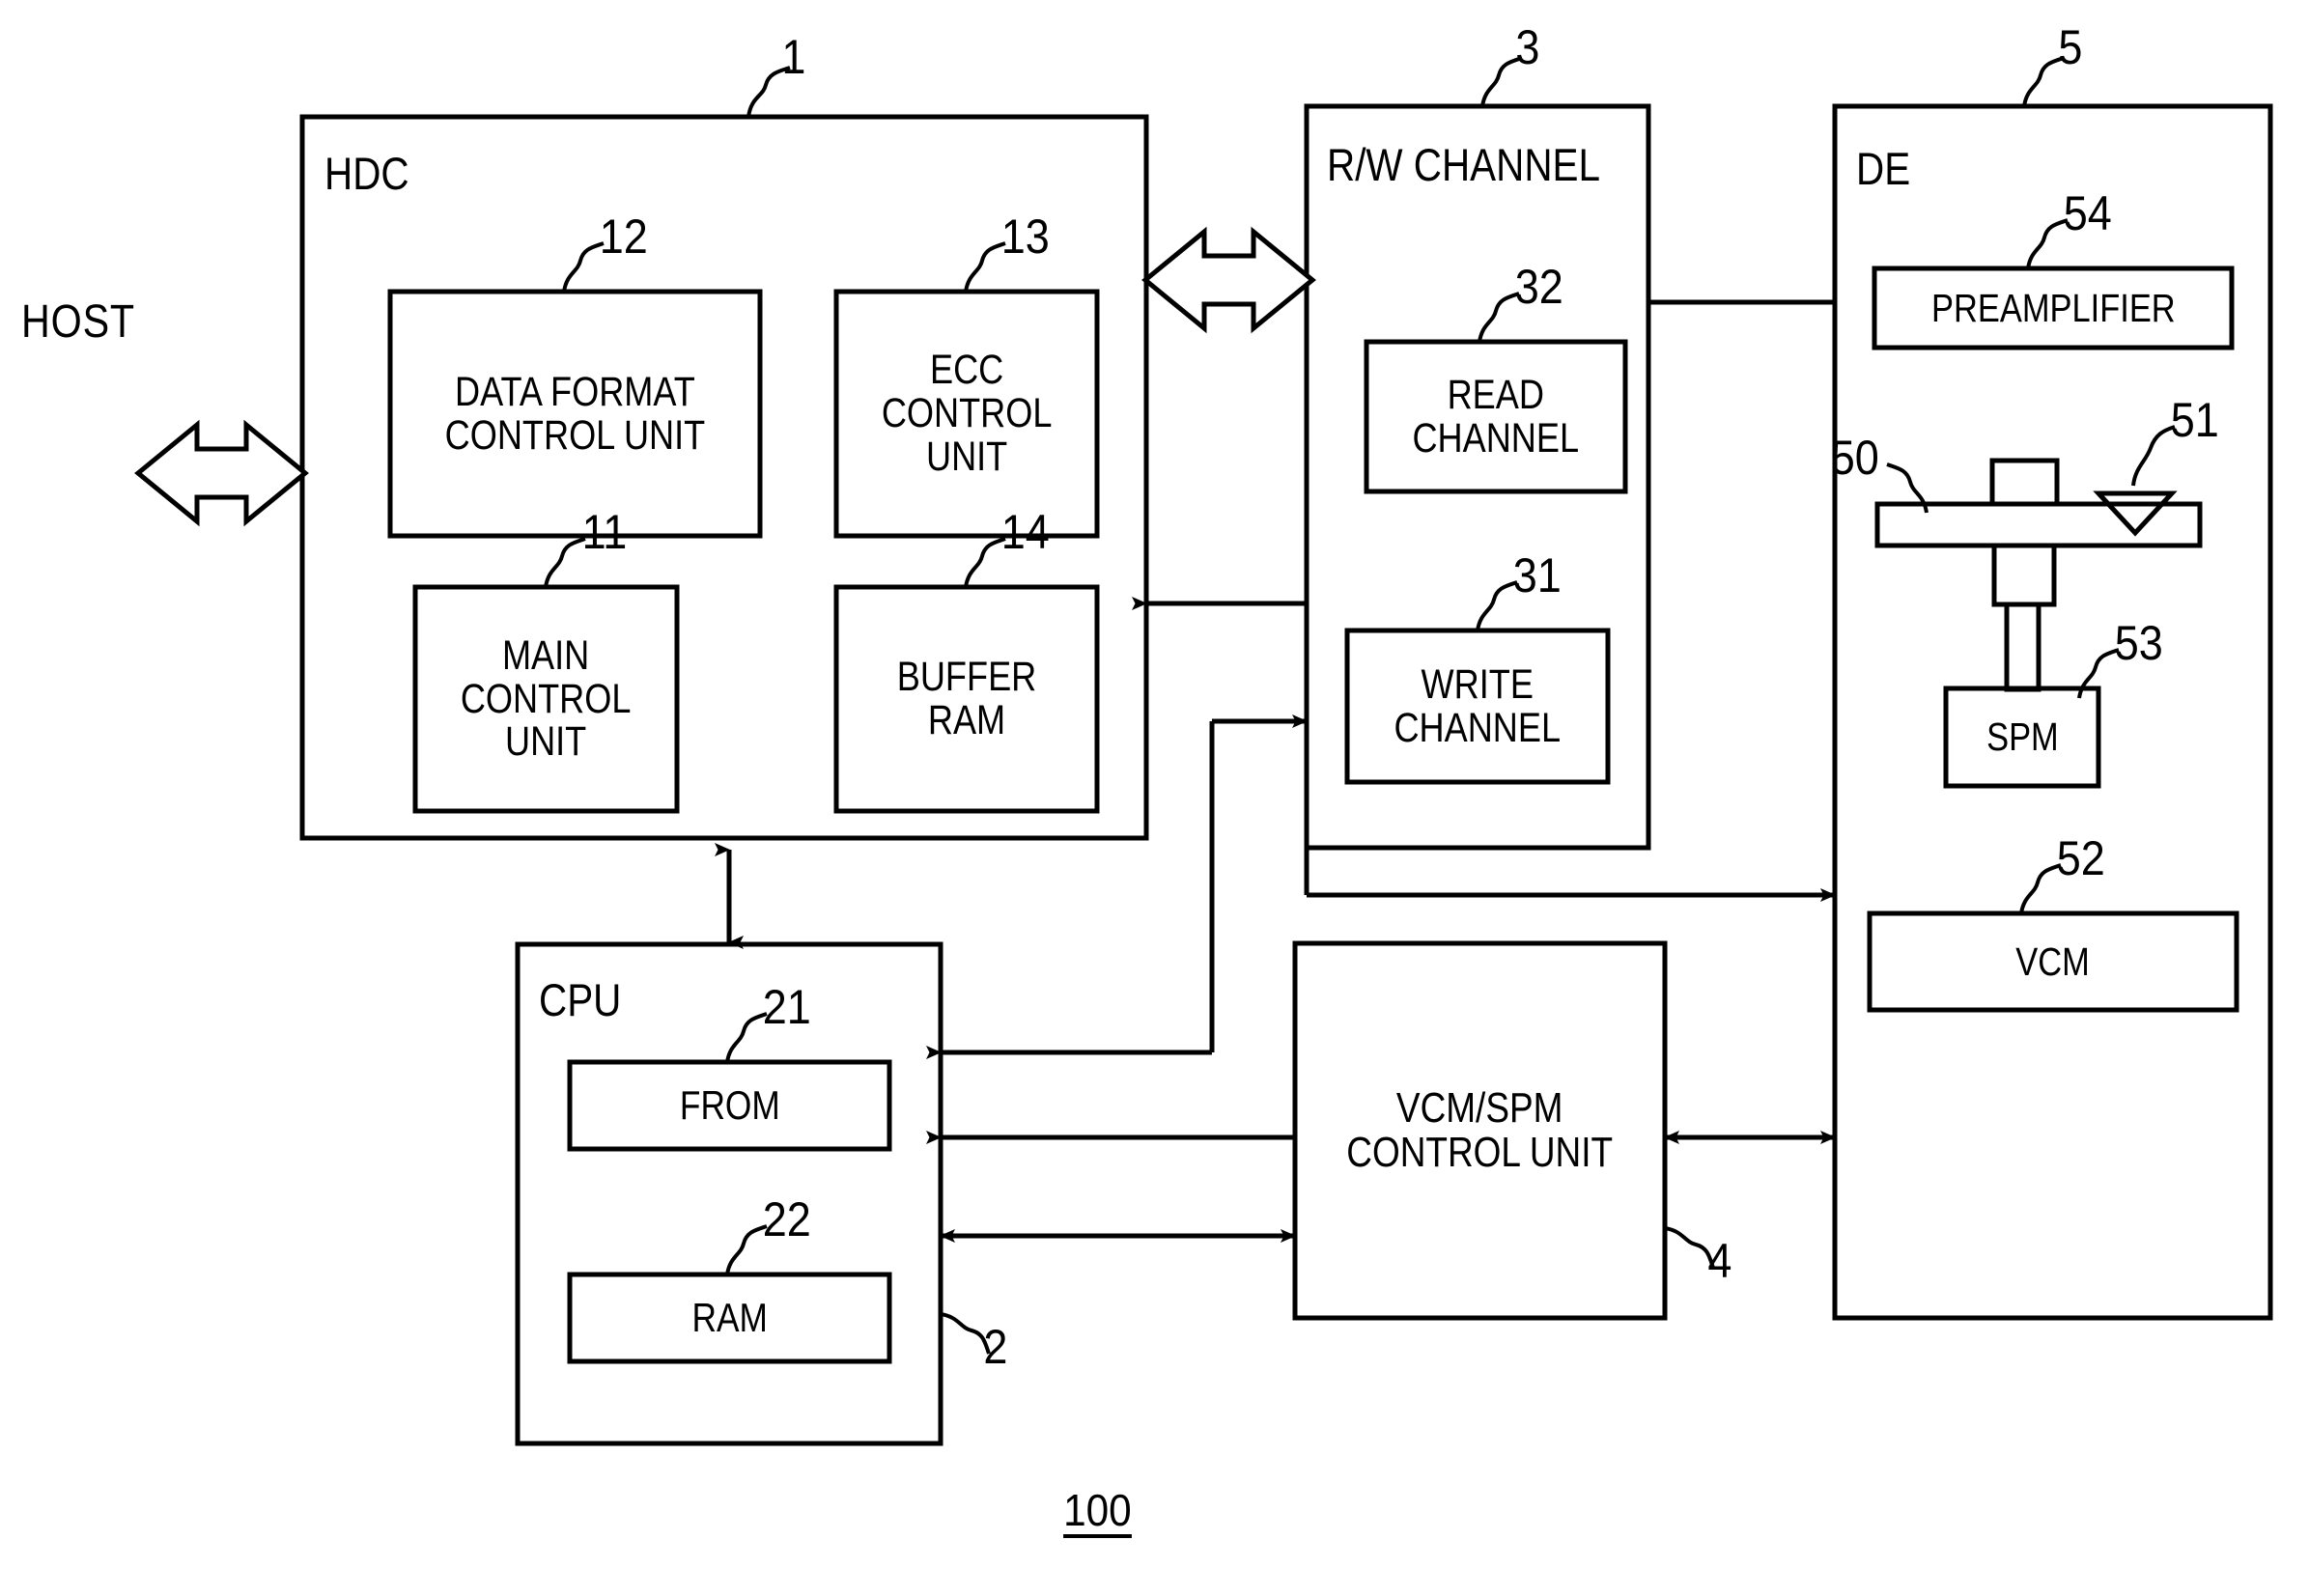 The width and height of the screenshot is (2309, 1596). I want to click on spm-text: SPM, so click(2022, 737).